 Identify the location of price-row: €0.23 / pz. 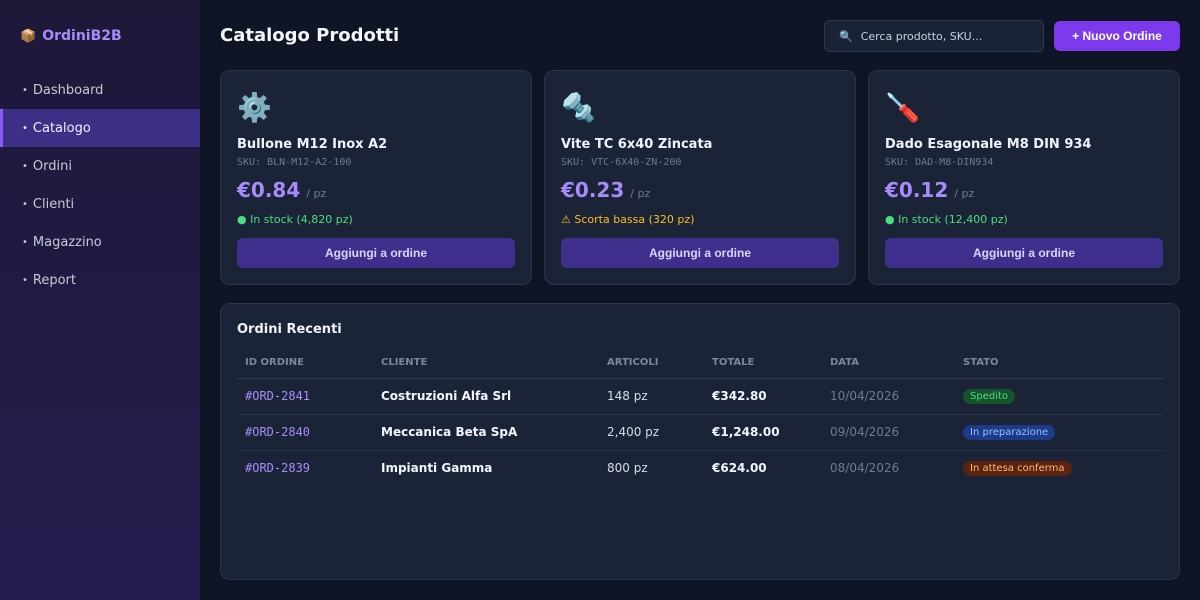
(605, 190).